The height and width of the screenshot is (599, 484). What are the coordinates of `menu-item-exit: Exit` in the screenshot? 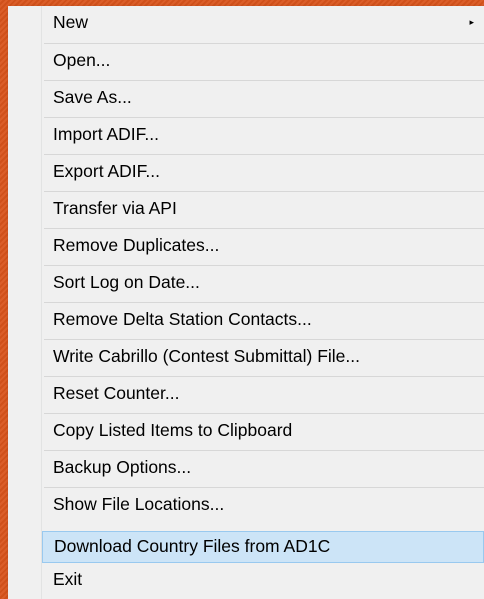 It's located at (264, 579).